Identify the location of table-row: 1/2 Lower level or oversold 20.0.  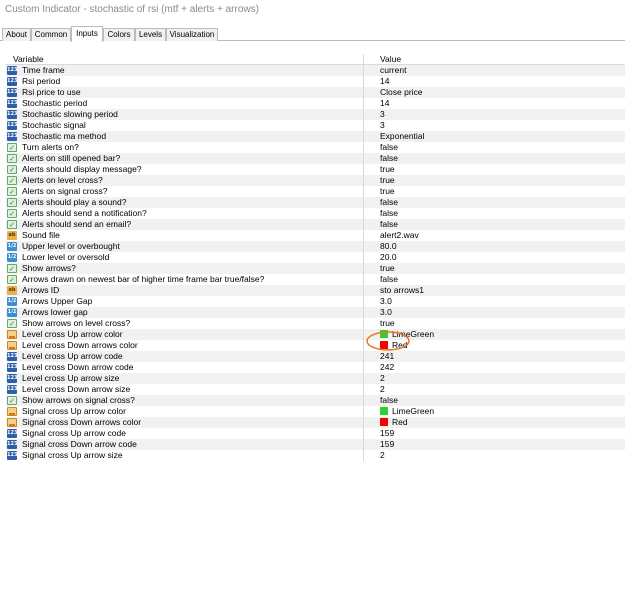
(315, 257).